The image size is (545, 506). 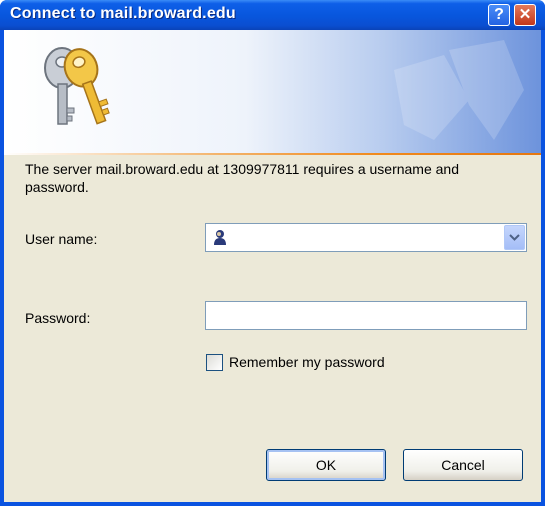 I want to click on banner-accent-line, so click(x=272, y=154).